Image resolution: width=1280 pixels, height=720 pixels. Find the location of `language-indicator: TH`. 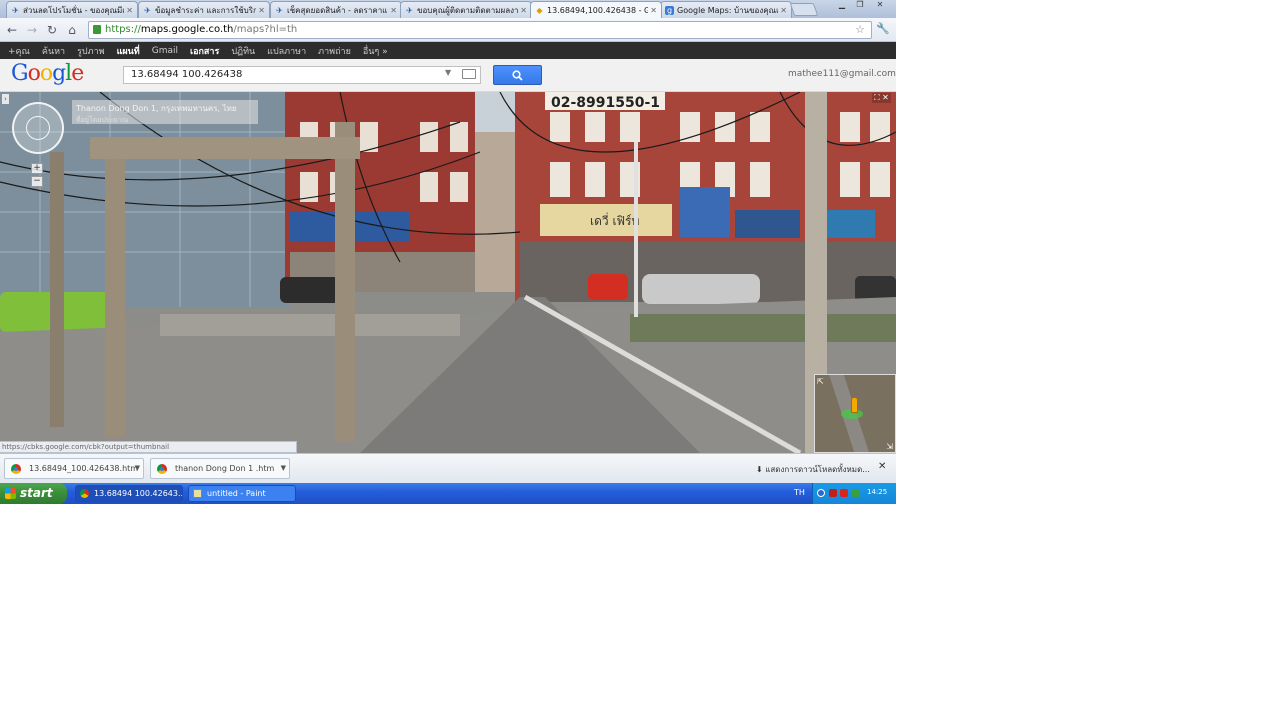

language-indicator: TH is located at coordinates (799, 492).